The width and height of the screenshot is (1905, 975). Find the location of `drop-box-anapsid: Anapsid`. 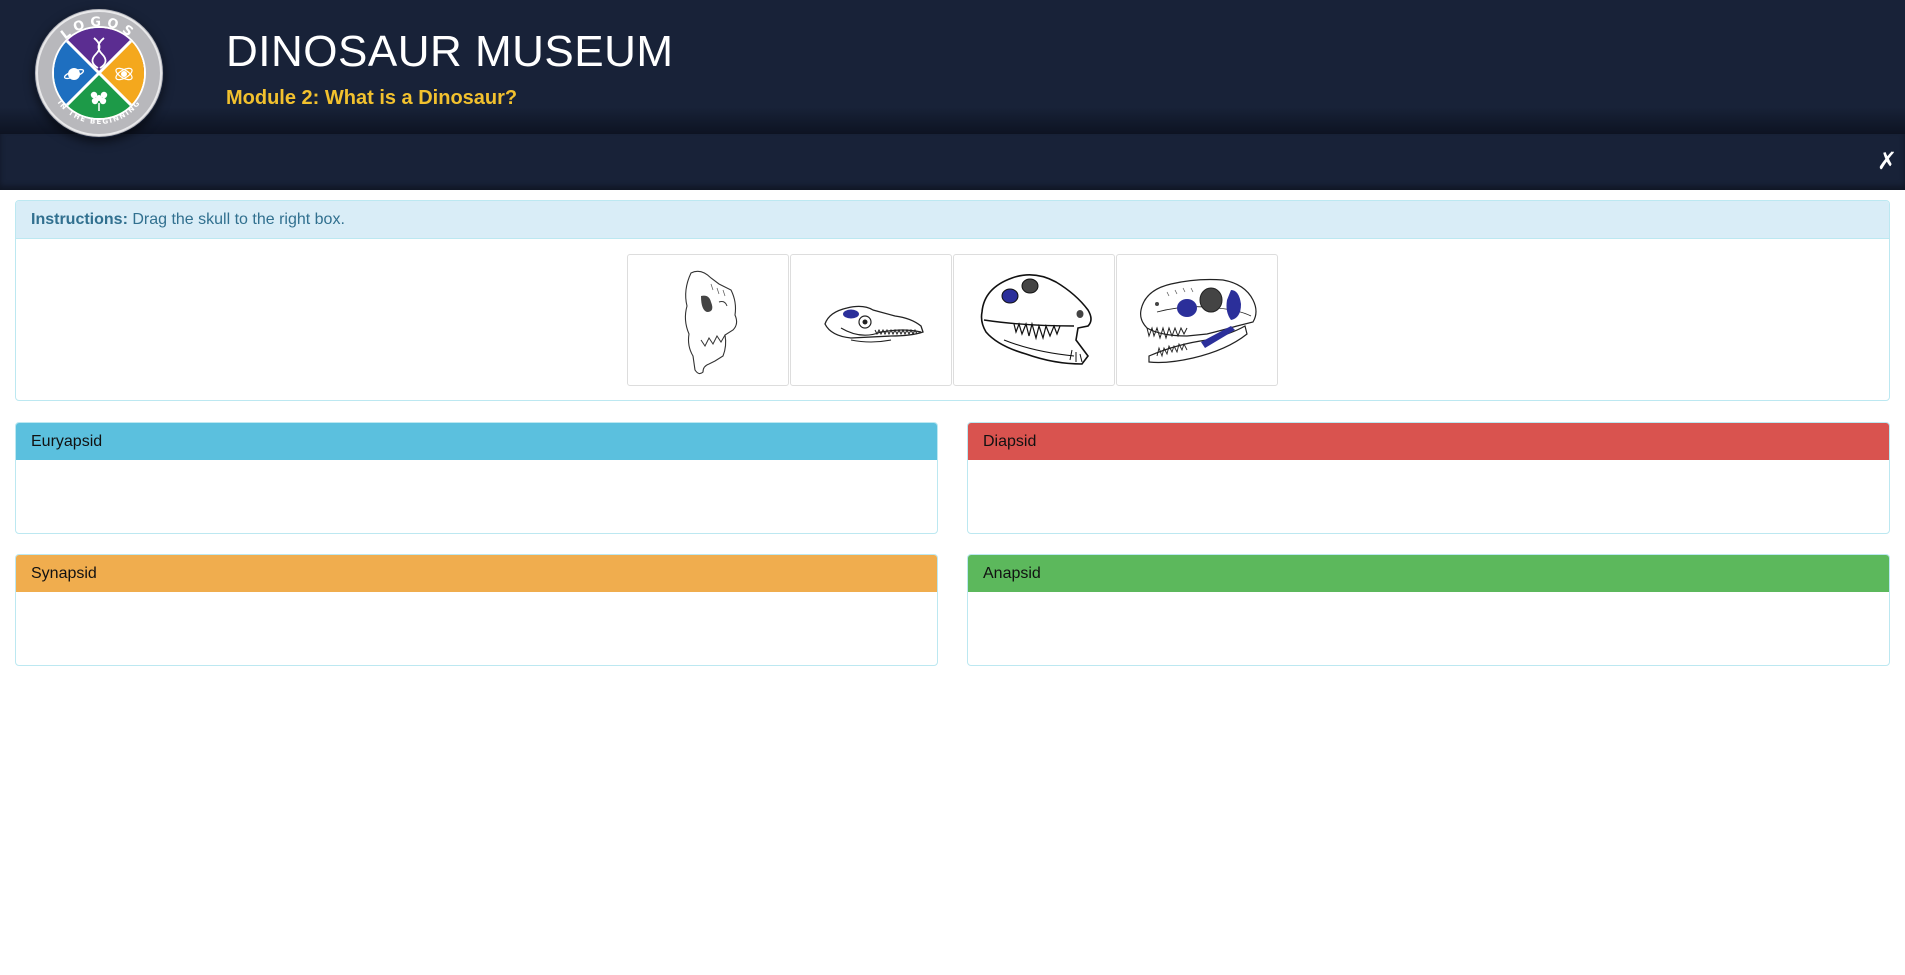

drop-box-anapsid: Anapsid is located at coordinates (1428, 610).